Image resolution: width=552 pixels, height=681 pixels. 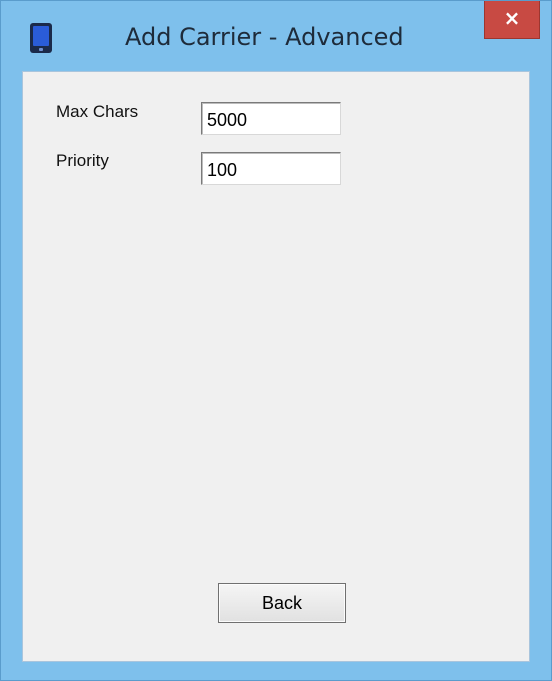 I want to click on window-title: Add Carrier - Advanced, so click(x=264, y=37).